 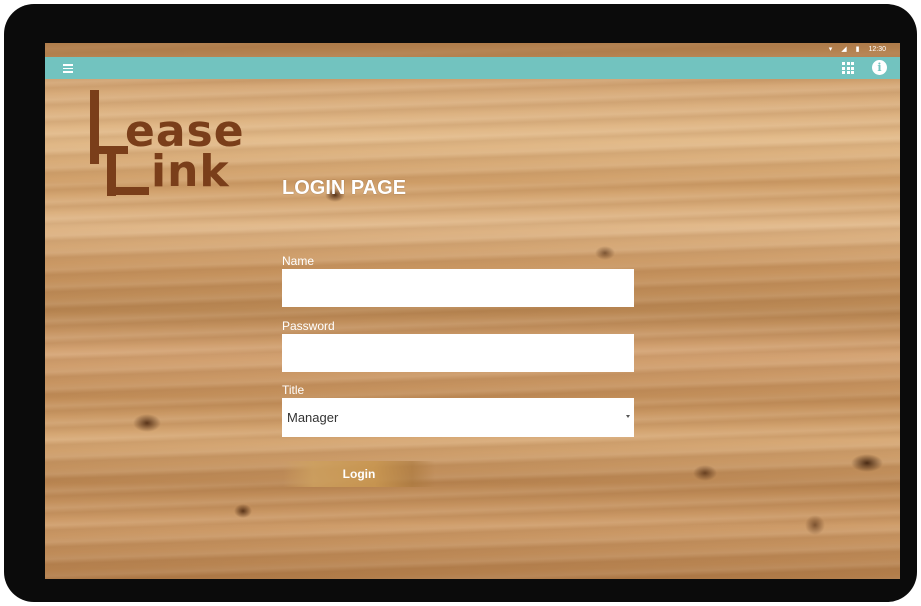 I want to click on battery-icon: ▮, so click(x=857, y=49).